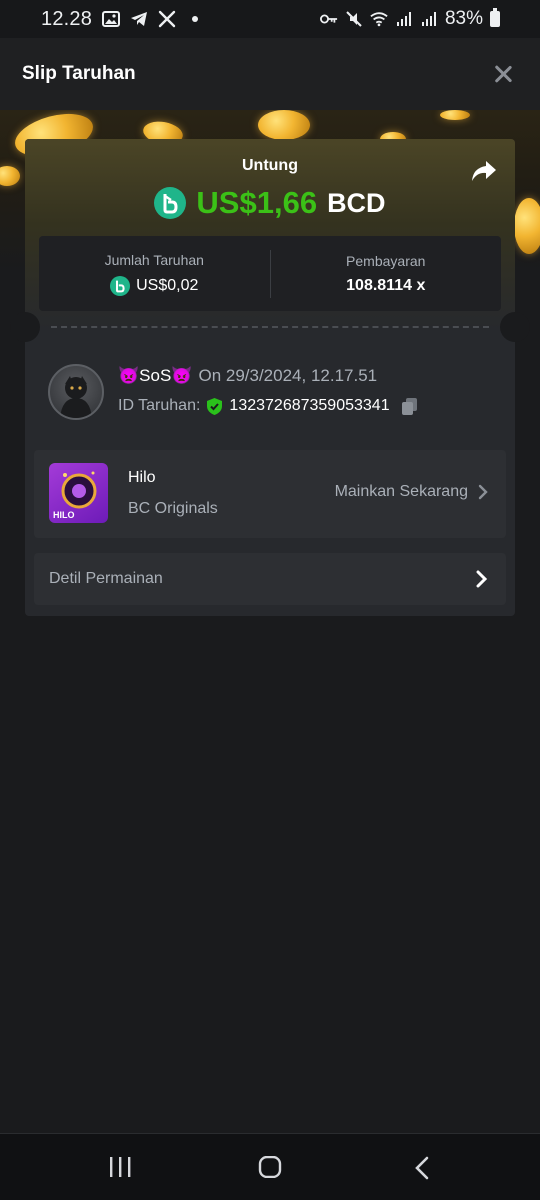 The width and height of the screenshot is (540, 1200). What do you see at coordinates (463, 18) in the screenshot?
I see `battery-percent: 83%` at bounding box center [463, 18].